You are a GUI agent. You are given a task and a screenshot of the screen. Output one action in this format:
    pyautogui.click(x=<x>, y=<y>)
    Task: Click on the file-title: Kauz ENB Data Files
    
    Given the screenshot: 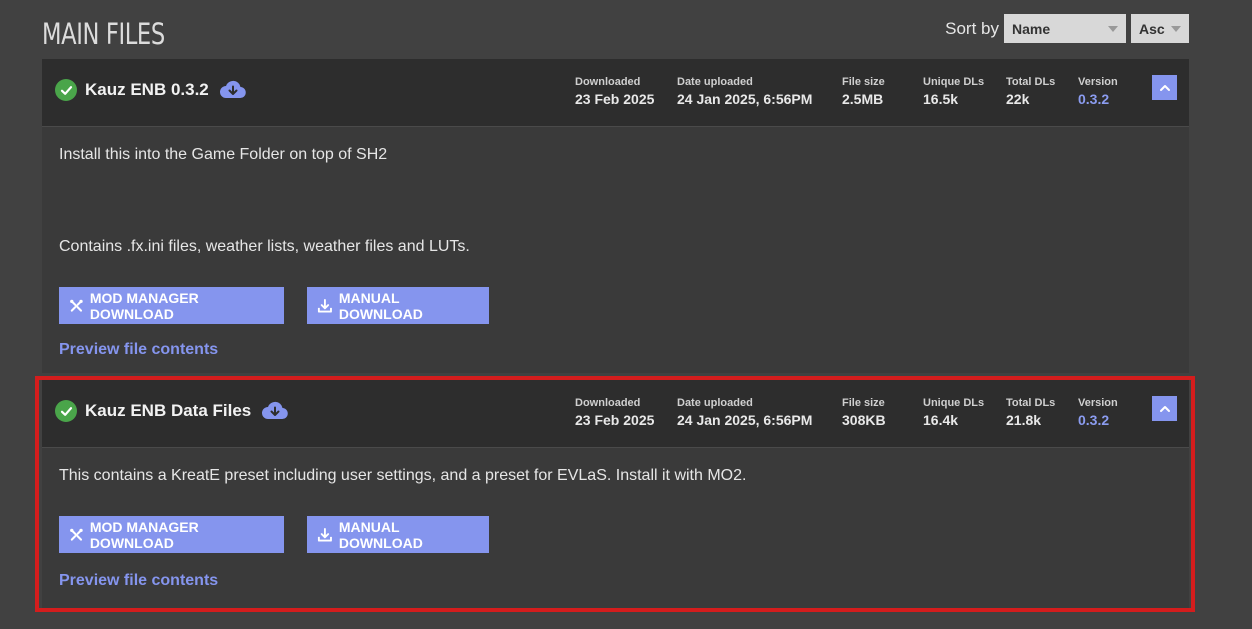 What is the action you would take?
    pyautogui.click(x=172, y=411)
    